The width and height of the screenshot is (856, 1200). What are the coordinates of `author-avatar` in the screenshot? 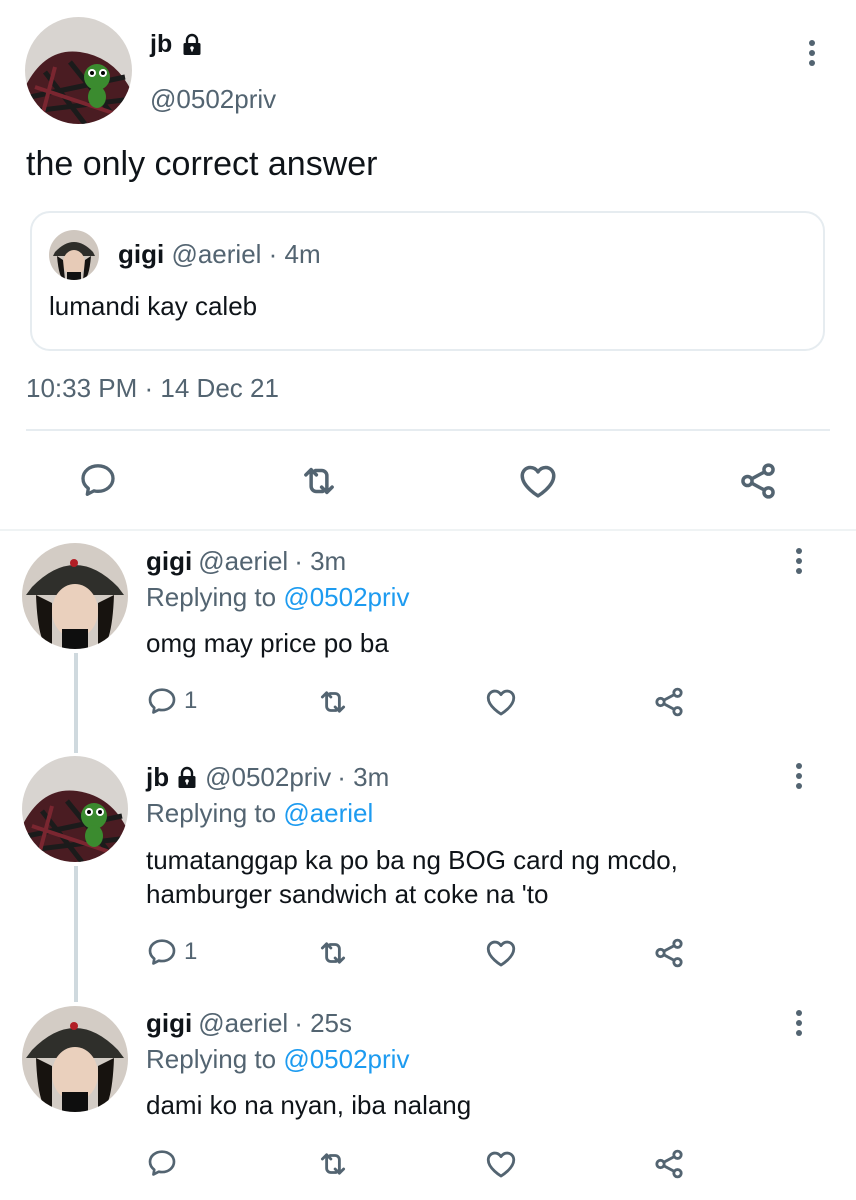 It's located at (78, 70).